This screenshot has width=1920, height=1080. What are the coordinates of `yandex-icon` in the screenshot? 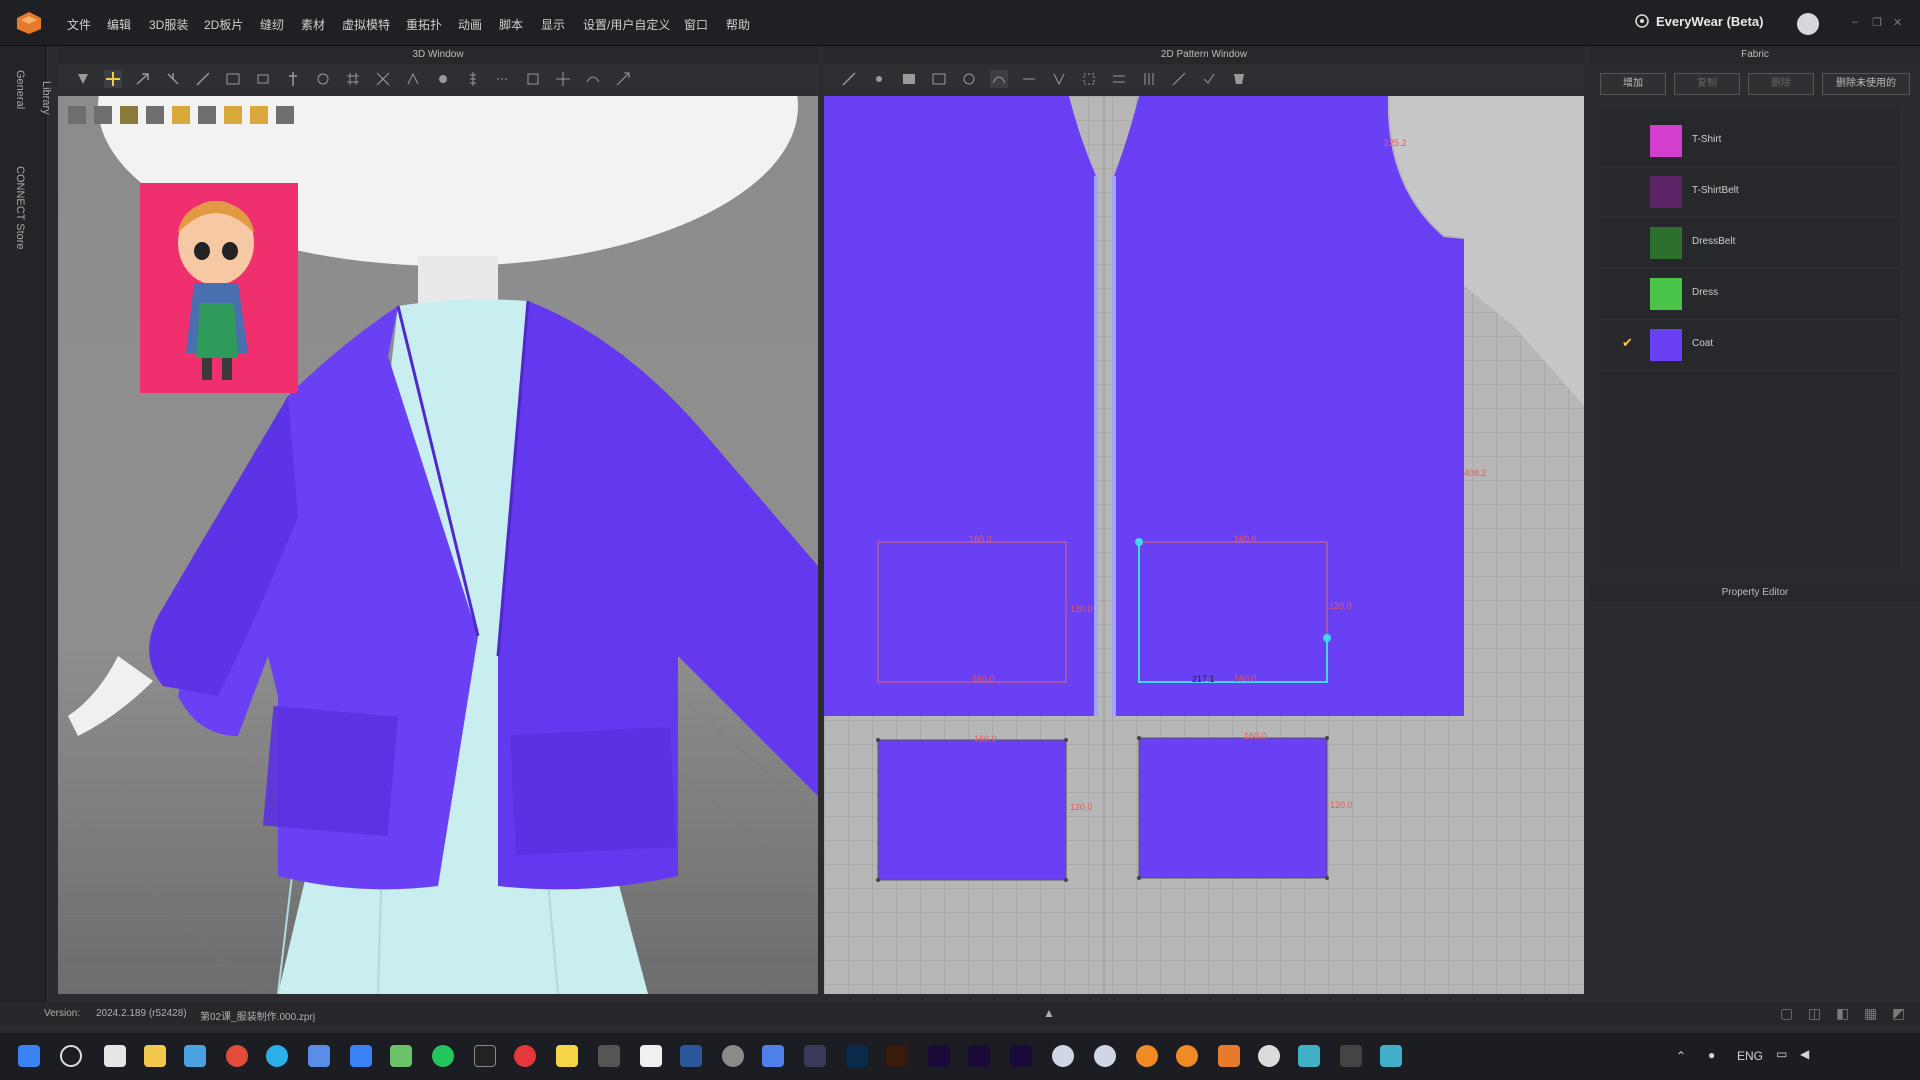 It's located at (1351, 1056).